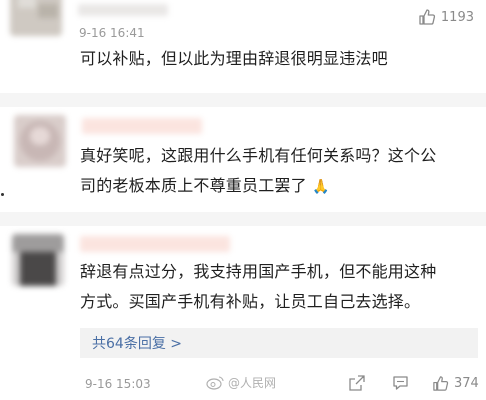  I want to click on comment-line: 辞退有点过分，我支持用国产手机，但不能用这种, so click(258, 271).